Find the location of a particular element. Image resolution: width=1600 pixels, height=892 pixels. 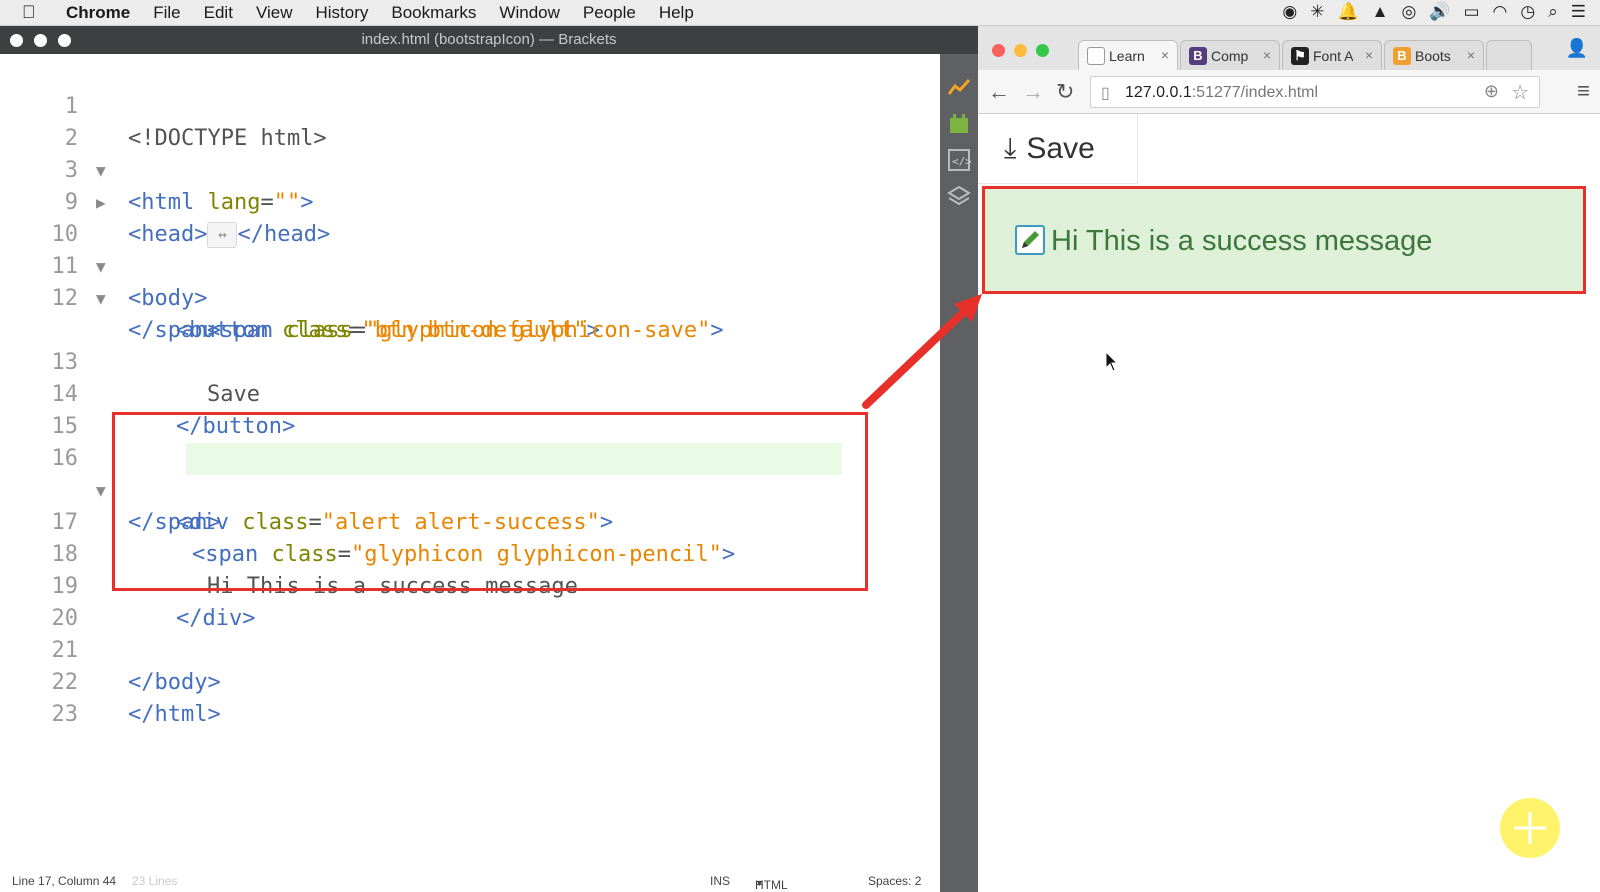

notification-icon: 🔔 is located at coordinates (1347, 12).